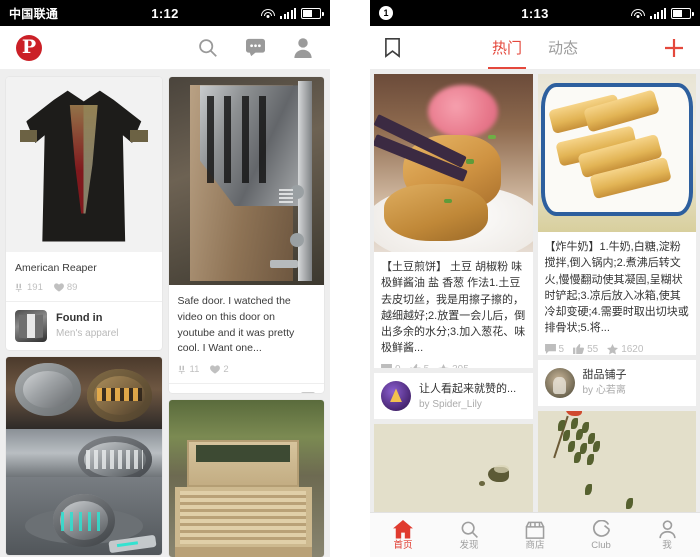 This screenshot has width=700, height=557. What do you see at coordinates (84, 516) in the screenshot?
I see `led-watch-ring-display-image` at bounding box center [84, 516].